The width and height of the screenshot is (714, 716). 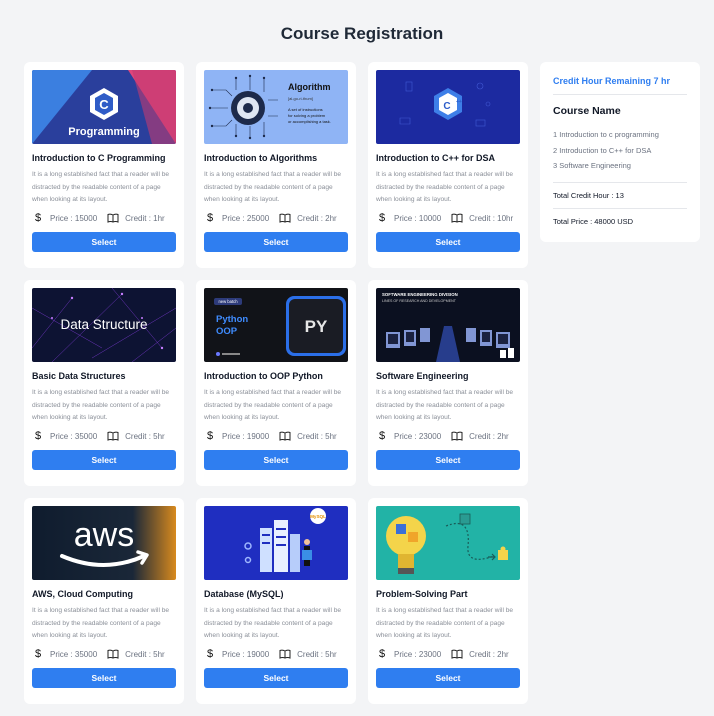 What do you see at coordinates (422, 594) in the screenshot?
I see `course-title: Problem-Solving Part` at bounding box center [422, 594].